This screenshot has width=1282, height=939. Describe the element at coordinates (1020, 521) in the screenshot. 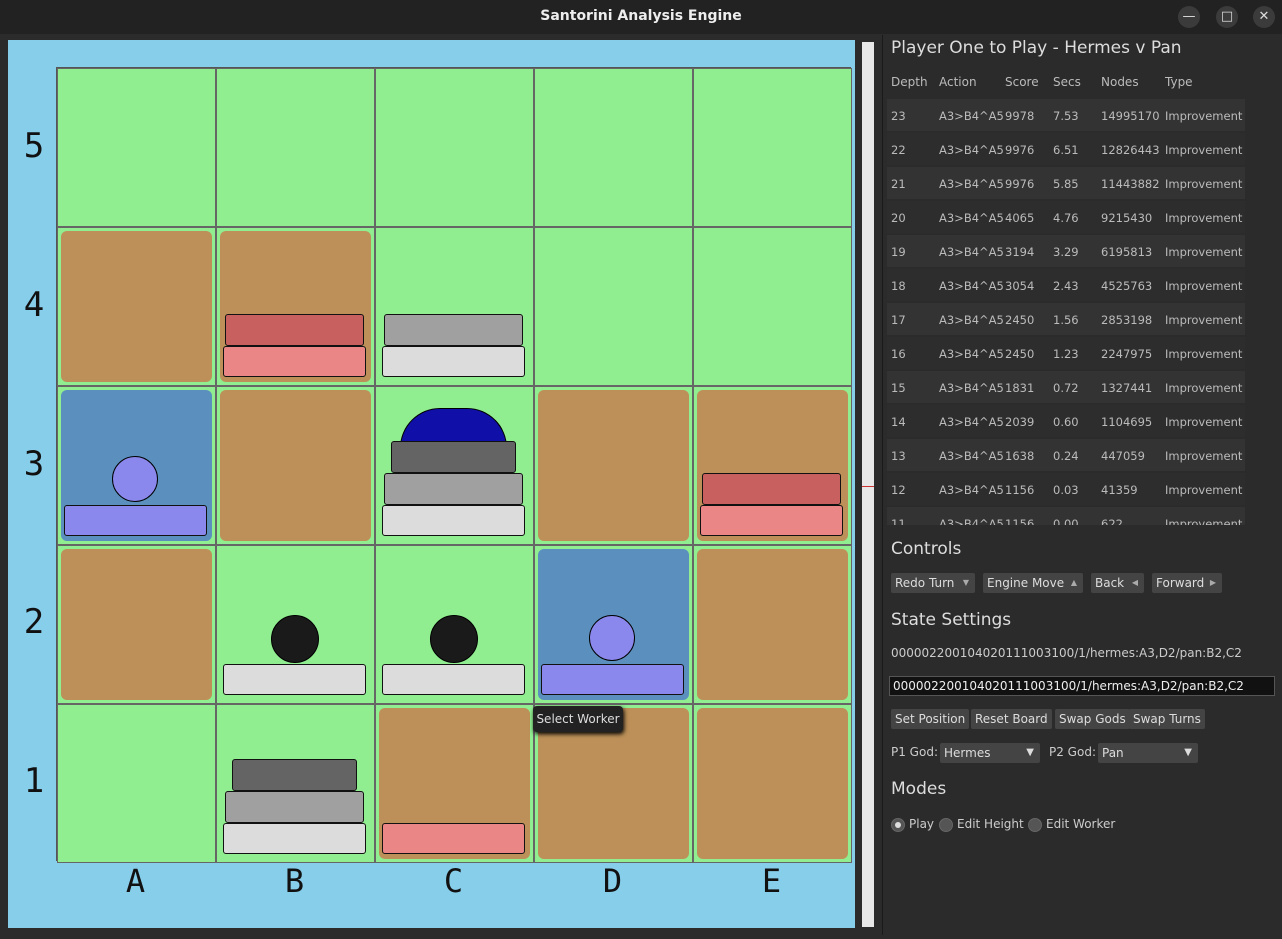

I see `score-cell: 1156` at that location.